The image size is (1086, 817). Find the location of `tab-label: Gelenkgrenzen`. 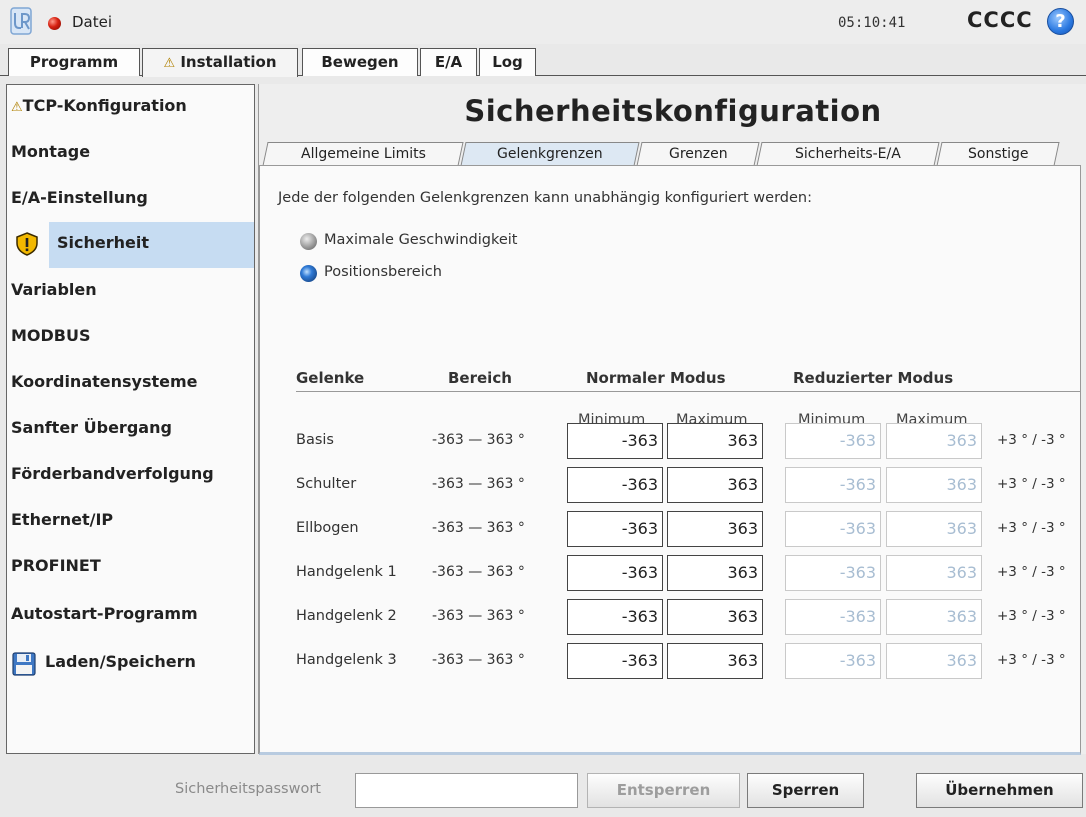

tab-label: Gelenkgrenzen is located at coordinates (550, 154).